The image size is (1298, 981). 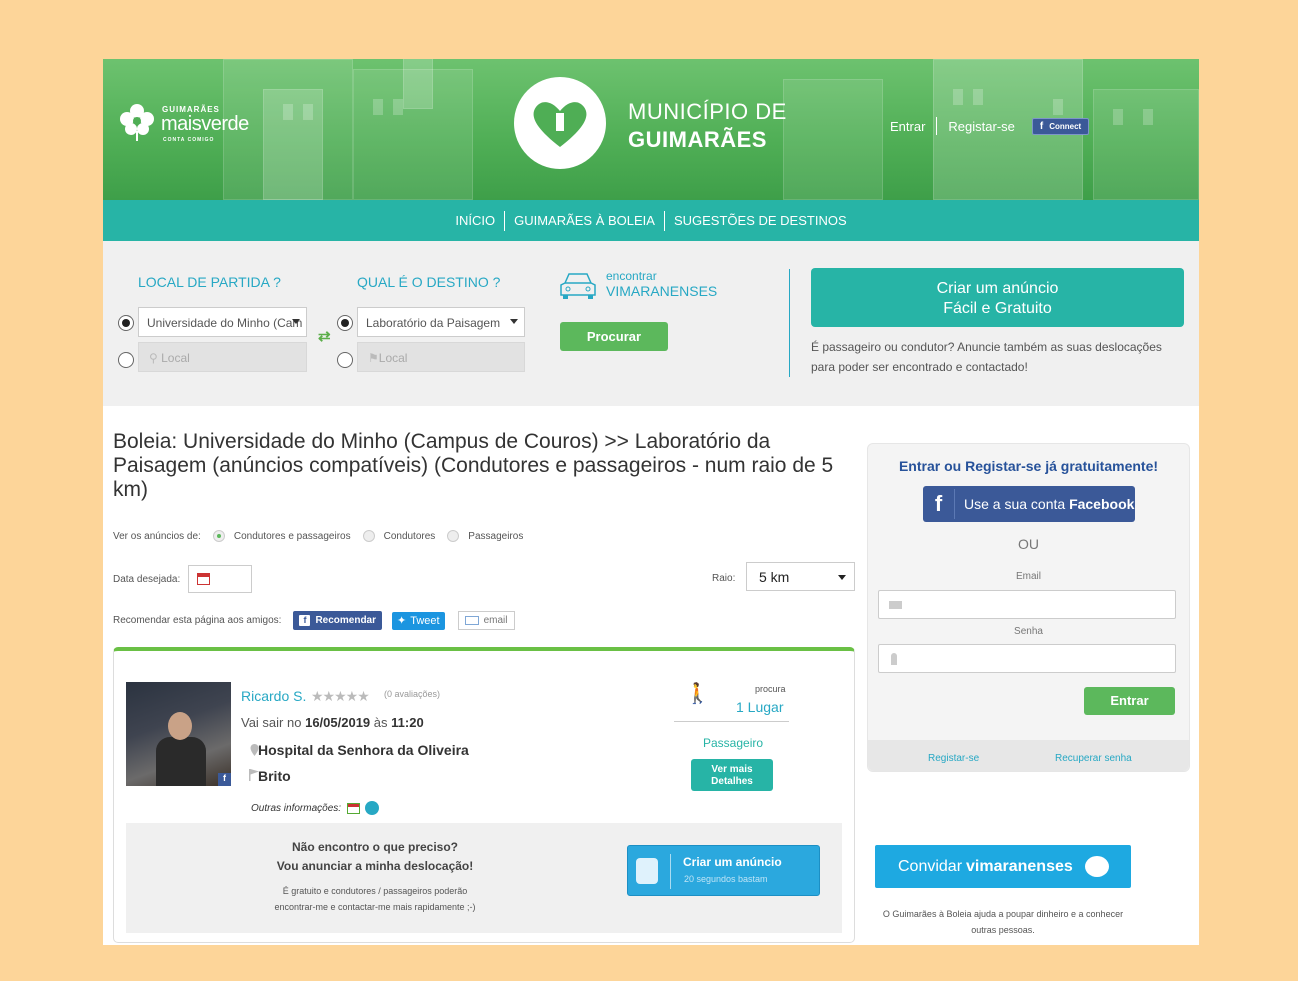 I want to click on location-pin-icon: ⚲, so click(x=155, y=358).